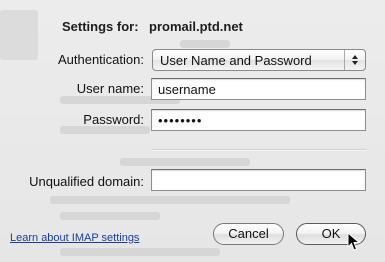 The height and width of the screenshot is (262, 385). I want to click on unqualified-domain-field, so click(258, 180).